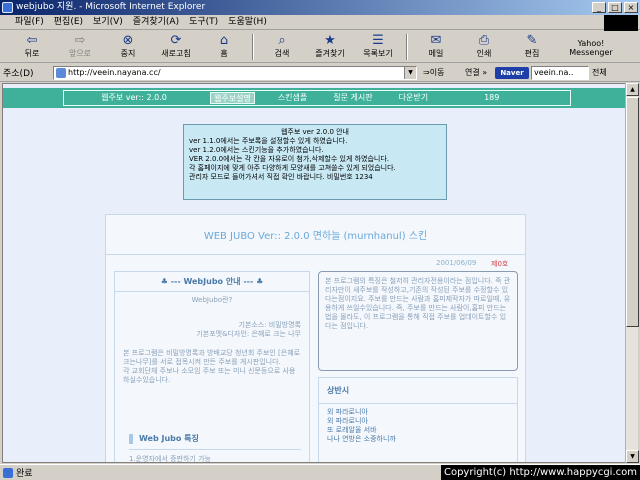 Image resolution: width=640 pixels, height=480 pixels. I want to click on address-label: 주소(D), so click(18, 74).